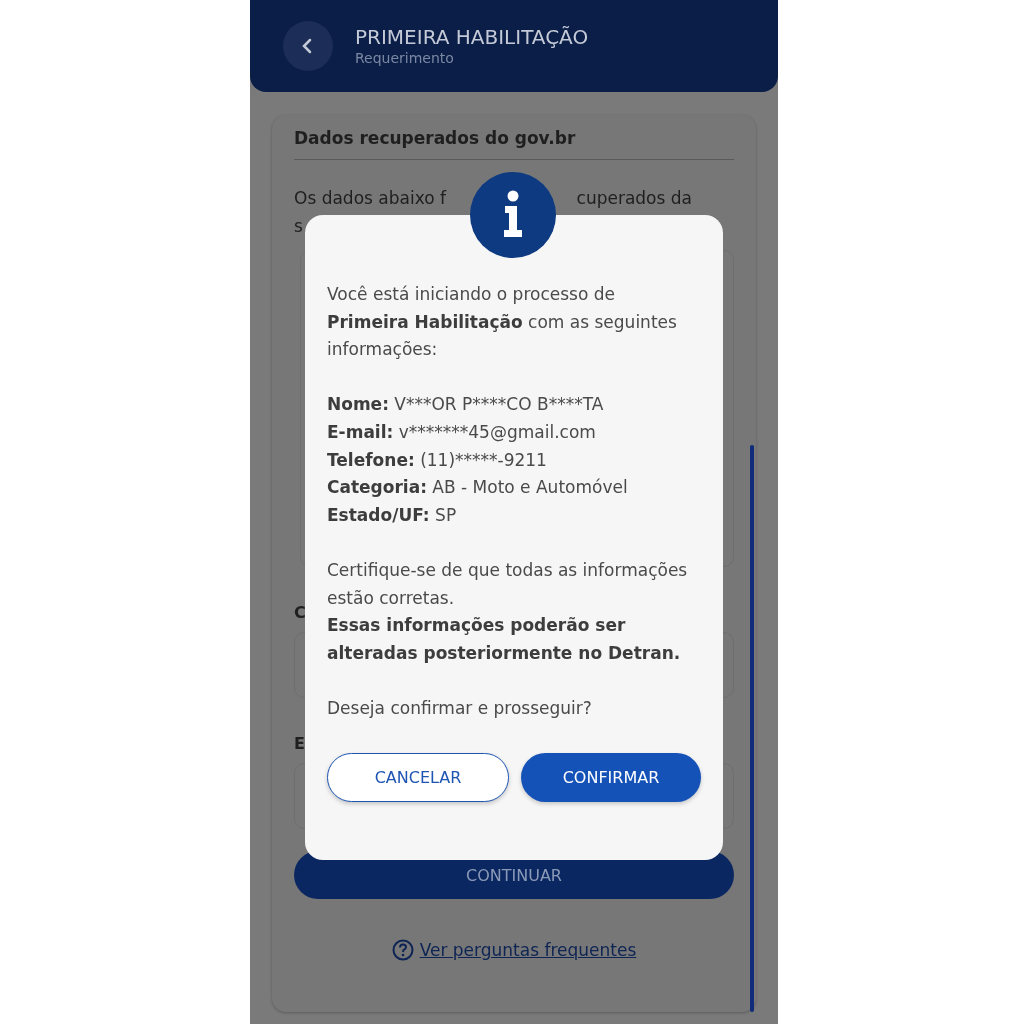 This screenshot has width=1024, height=1024. What do you see at coordinates (634, 198) in the screenshot?
I see `intro-text: cuperados da` at bounding box center [634, 198].